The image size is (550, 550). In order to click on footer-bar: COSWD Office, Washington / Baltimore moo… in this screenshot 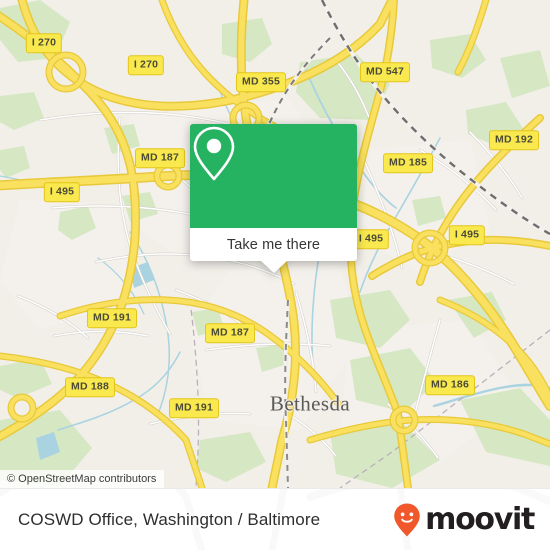, I will do `click(275, 519)`.